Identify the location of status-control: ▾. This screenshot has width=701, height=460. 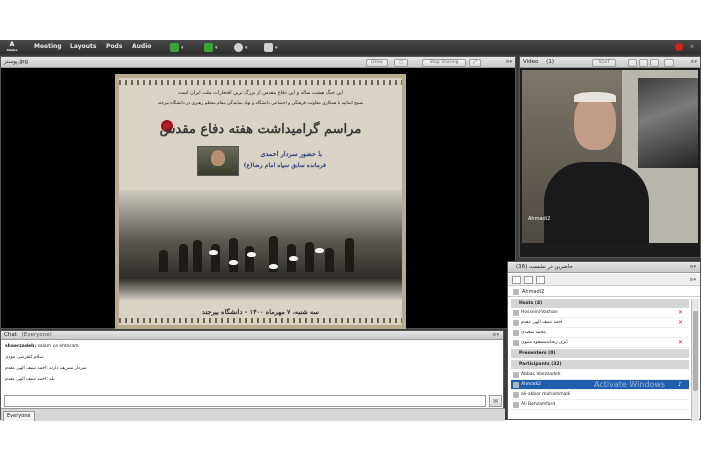
(271, 47).